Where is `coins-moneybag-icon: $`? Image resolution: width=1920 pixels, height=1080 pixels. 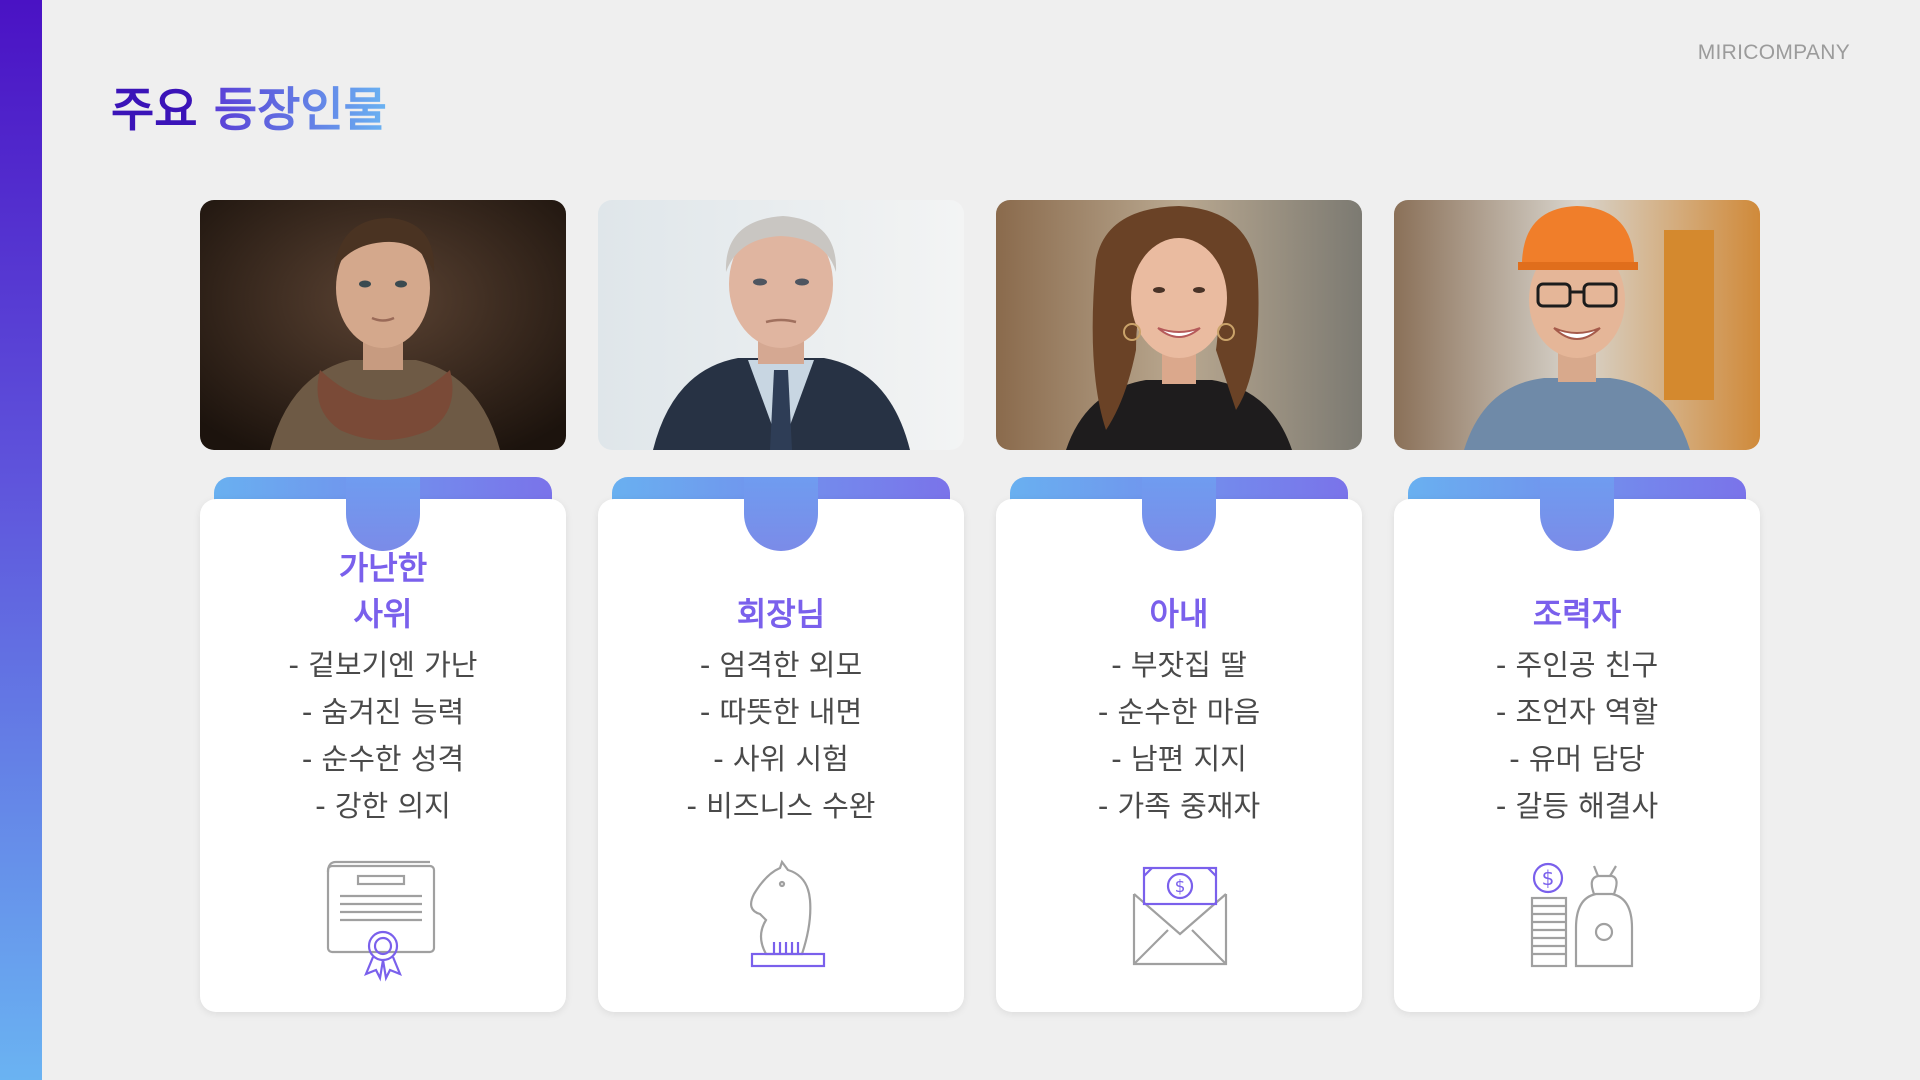
coins-moneybag-icon: $ is located at coordinates (1577, 919).